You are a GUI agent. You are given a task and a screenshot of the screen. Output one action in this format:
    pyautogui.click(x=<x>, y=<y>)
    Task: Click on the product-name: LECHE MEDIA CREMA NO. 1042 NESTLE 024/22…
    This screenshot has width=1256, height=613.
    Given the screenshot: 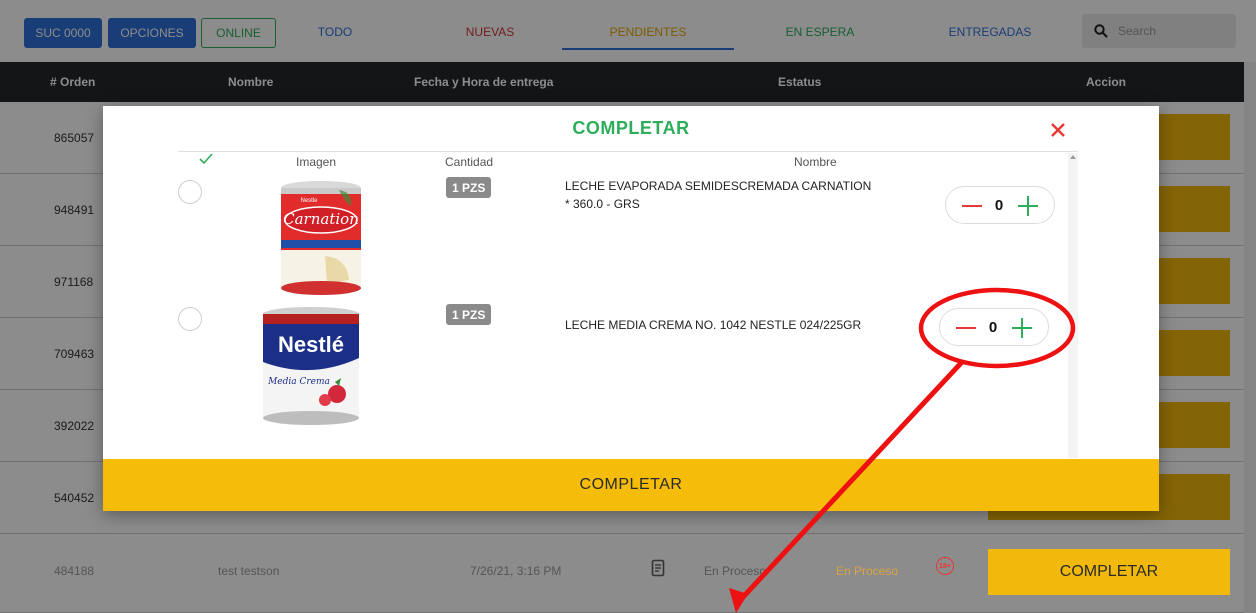 What is the action you would take?
    pyautogui.click(x=713, y=325)
    